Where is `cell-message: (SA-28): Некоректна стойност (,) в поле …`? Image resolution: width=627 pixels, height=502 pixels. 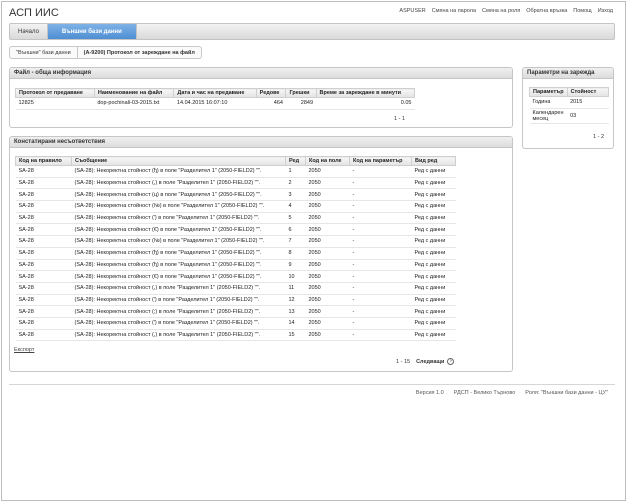 cell-message: (SA-28): Некоректна стойност (,) в поле … is located at coordinates (178, 335).